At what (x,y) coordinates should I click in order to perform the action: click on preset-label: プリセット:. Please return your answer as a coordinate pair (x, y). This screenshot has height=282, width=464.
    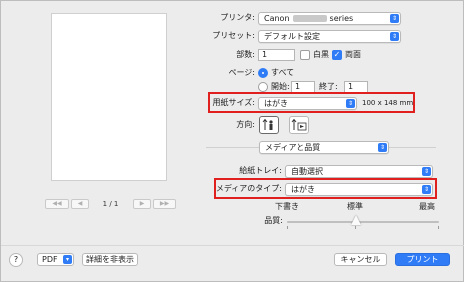
    Looking at the image, I should click on (233, 35).